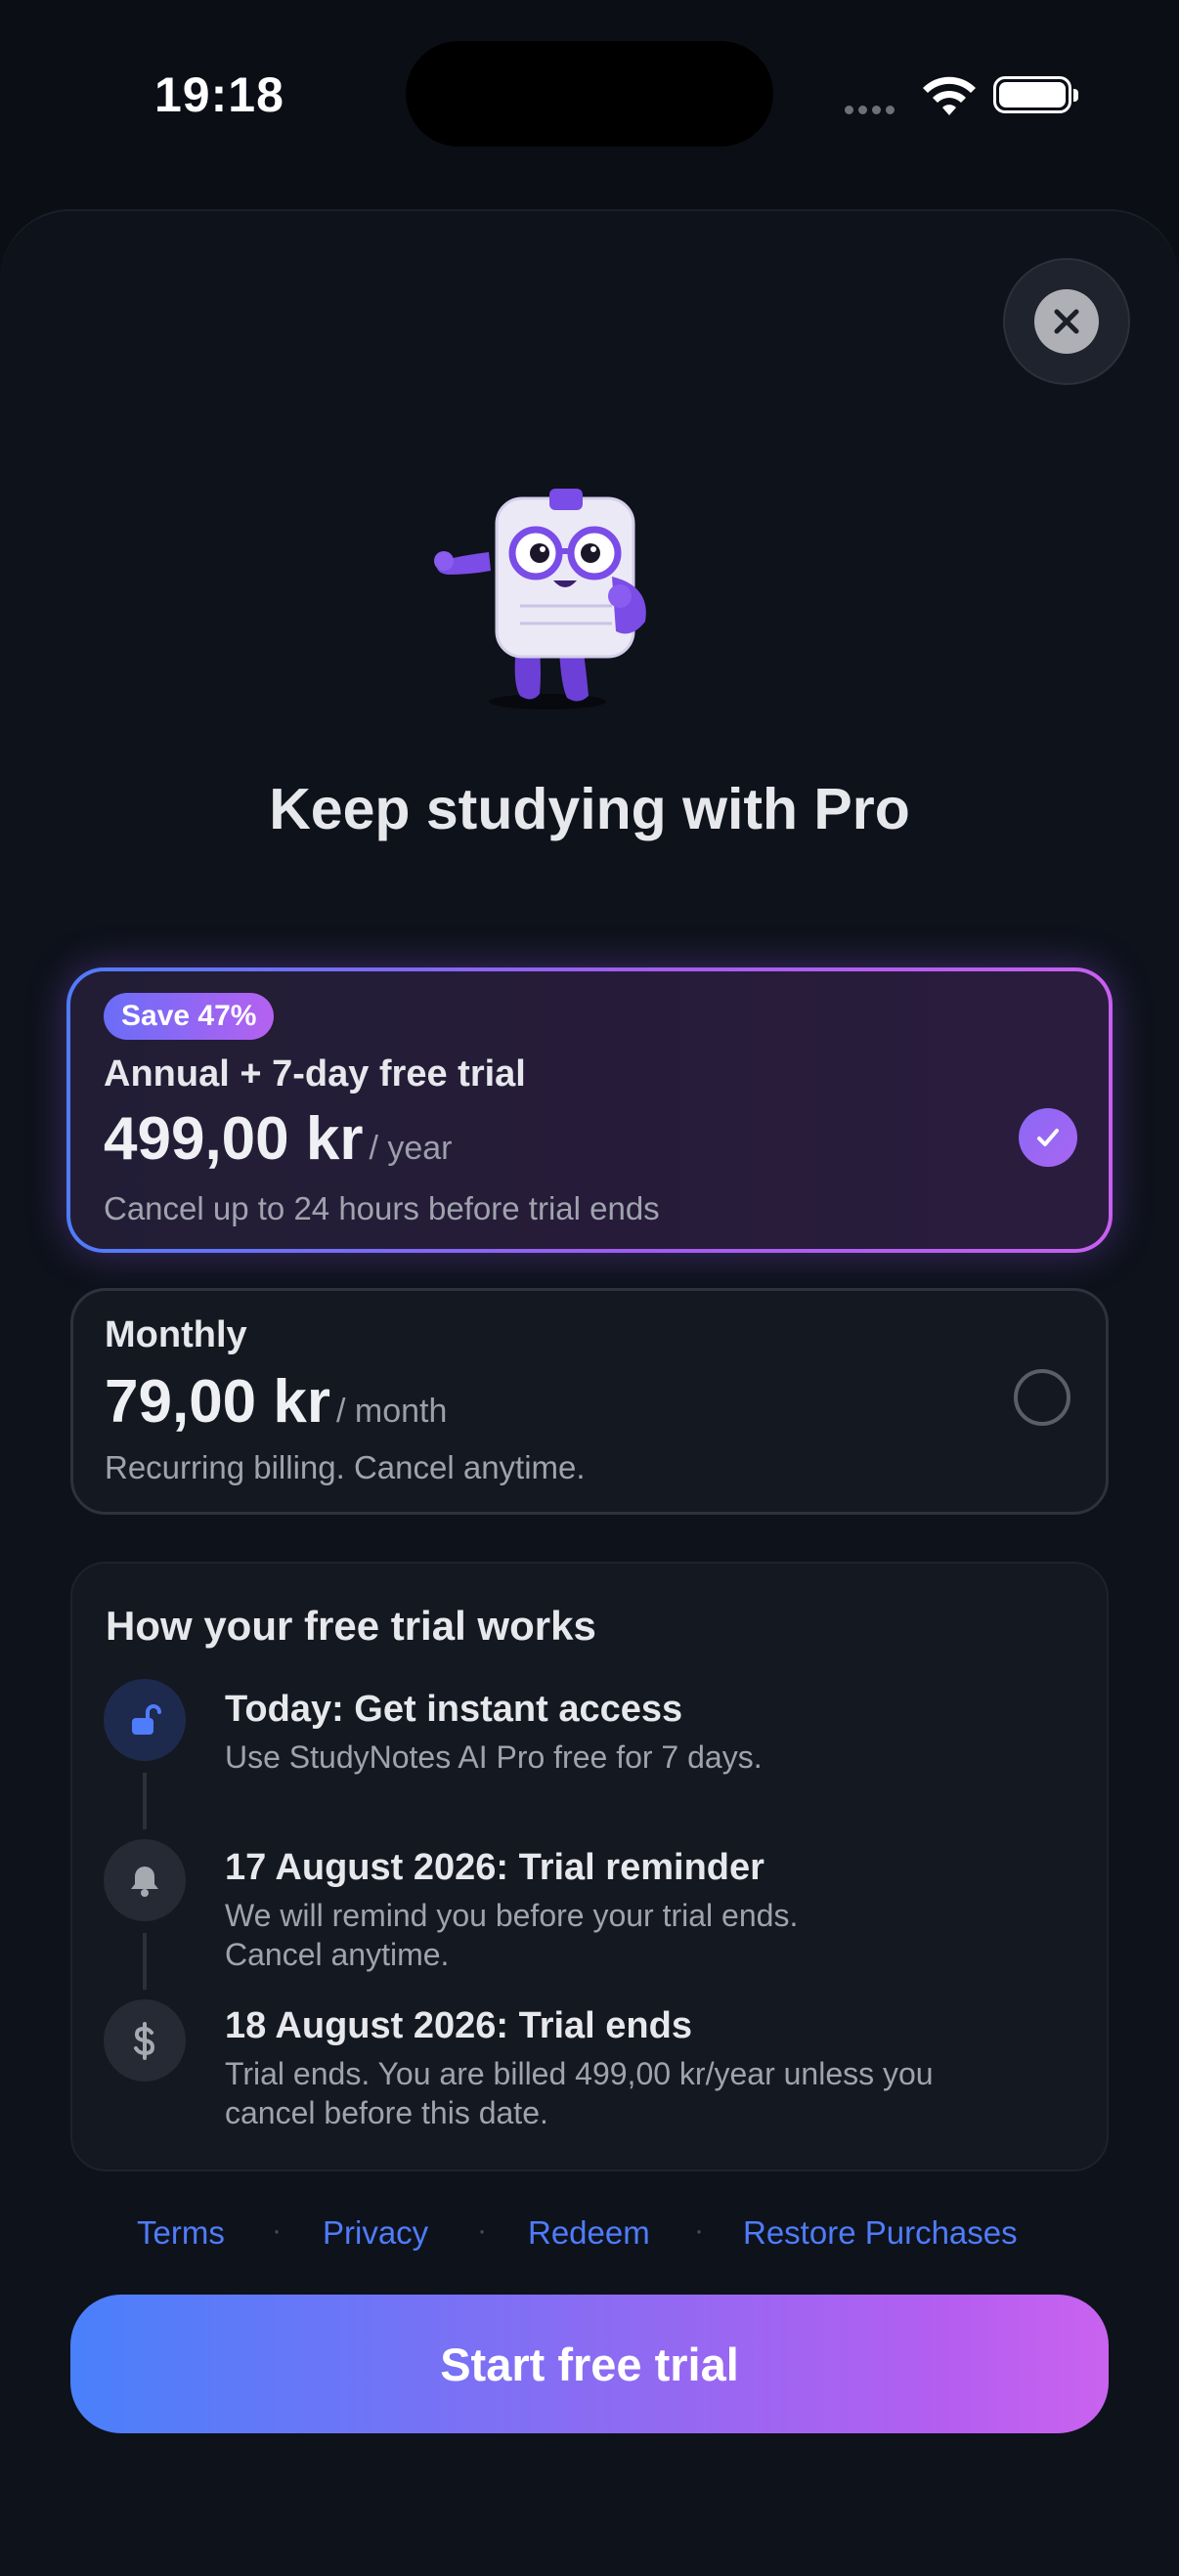  What do you see at coordinates (872, 111) in the screenshot?
I see `cellular-signal-icon` at bounding box center [872, 111].